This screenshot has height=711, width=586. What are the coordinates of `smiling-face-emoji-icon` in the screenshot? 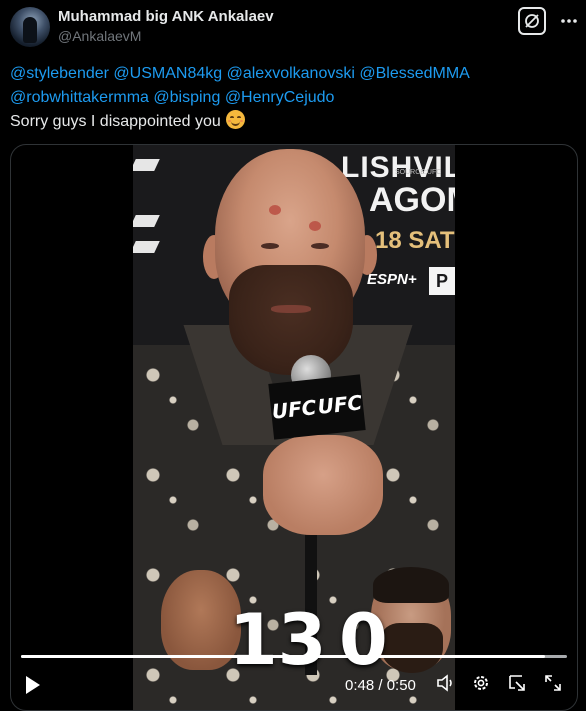 It's located at (235, 119).